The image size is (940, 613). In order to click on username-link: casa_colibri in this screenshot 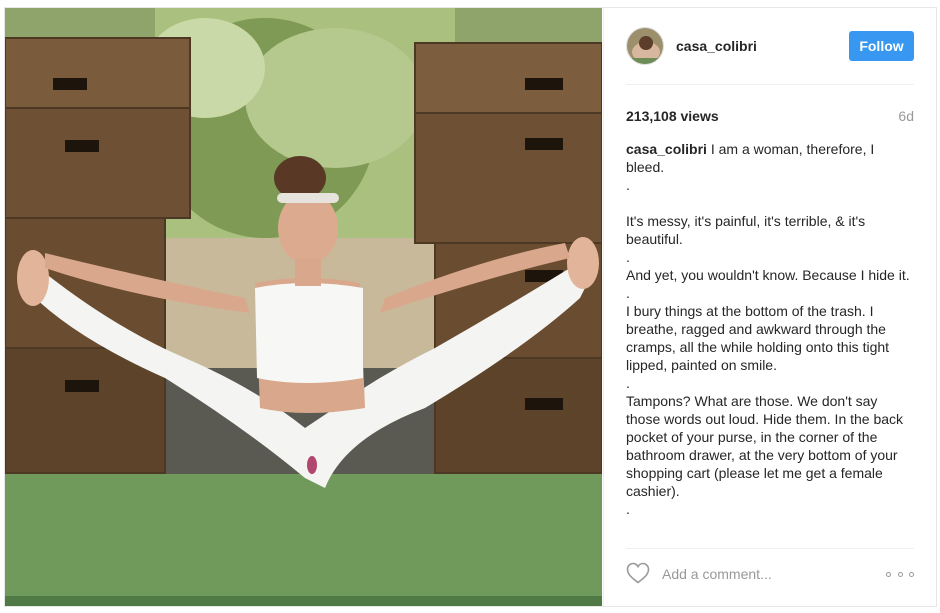, I will do `click(716, 46)`.